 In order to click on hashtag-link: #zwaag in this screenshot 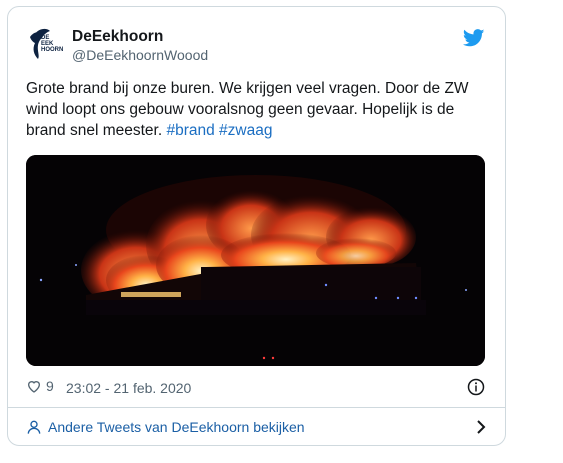, I will do `click(245, 130)`.